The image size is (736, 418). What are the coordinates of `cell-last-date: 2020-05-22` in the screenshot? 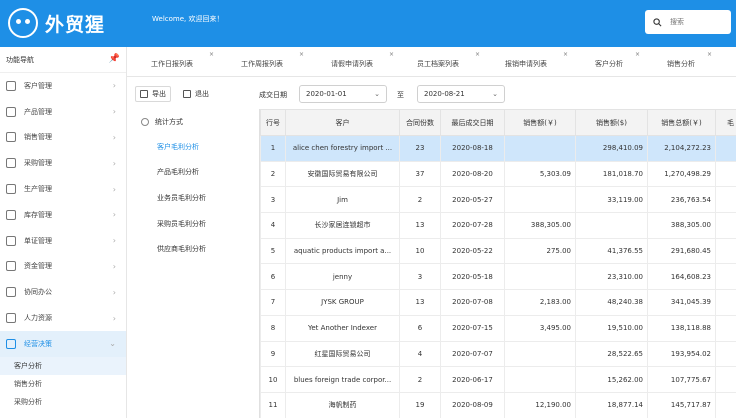 It's located at (472, 251).